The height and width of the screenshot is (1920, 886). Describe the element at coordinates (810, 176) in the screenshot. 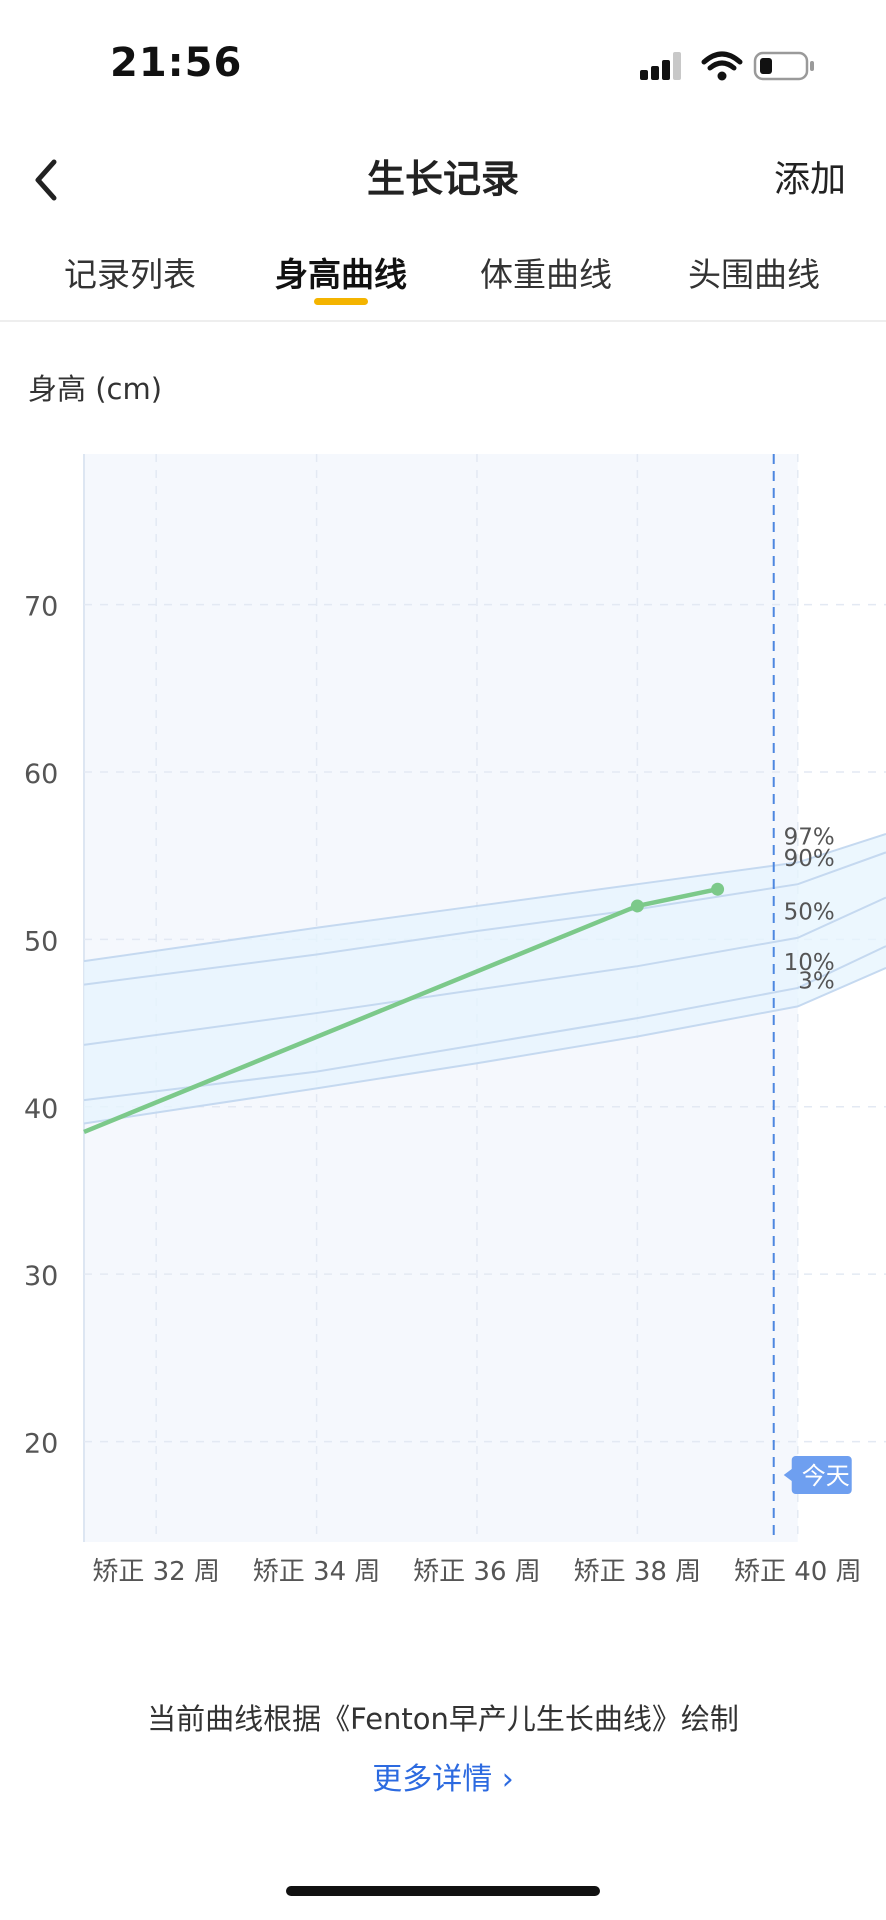

I see `add-button: 添加` at that location.